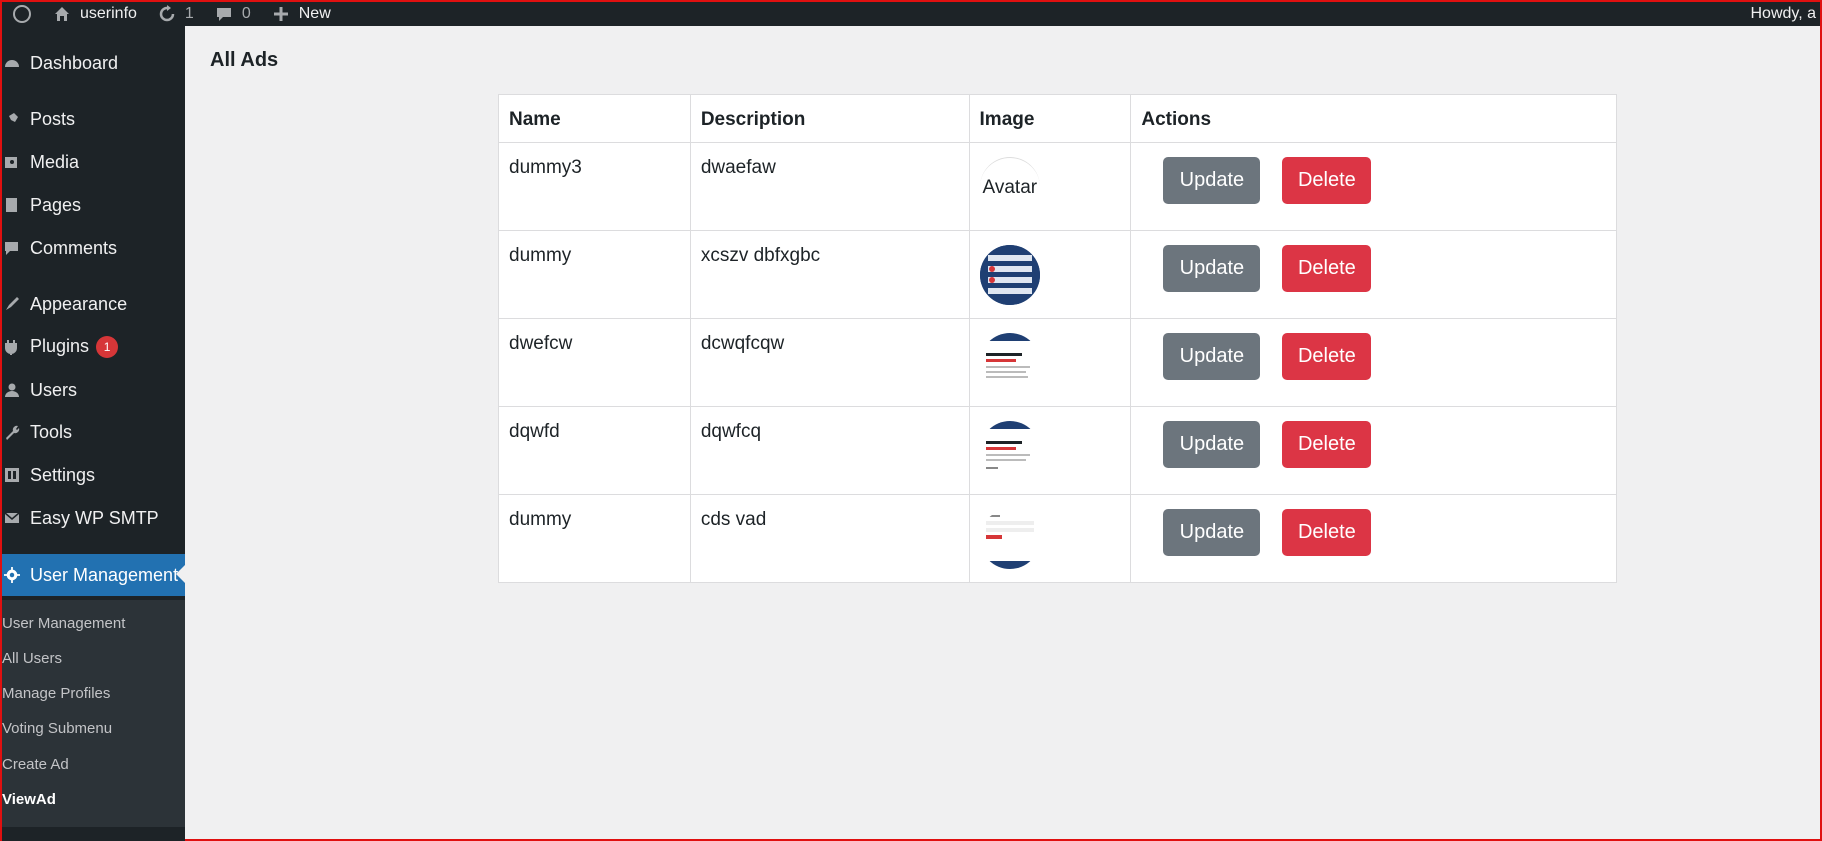 The image size is (1822, 841). I want to click on sidebar-item-label: Pages, so click(56, 204).